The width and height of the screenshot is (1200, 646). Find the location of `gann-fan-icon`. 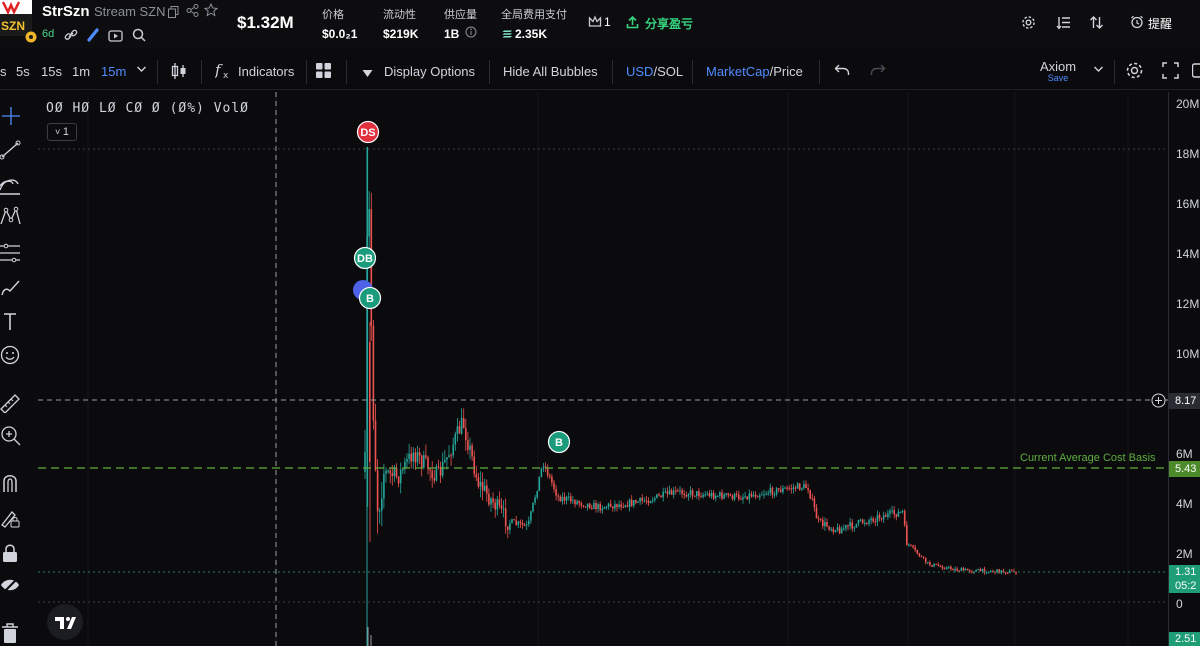

gann-fan-icon is located at coordinates (11, 185).